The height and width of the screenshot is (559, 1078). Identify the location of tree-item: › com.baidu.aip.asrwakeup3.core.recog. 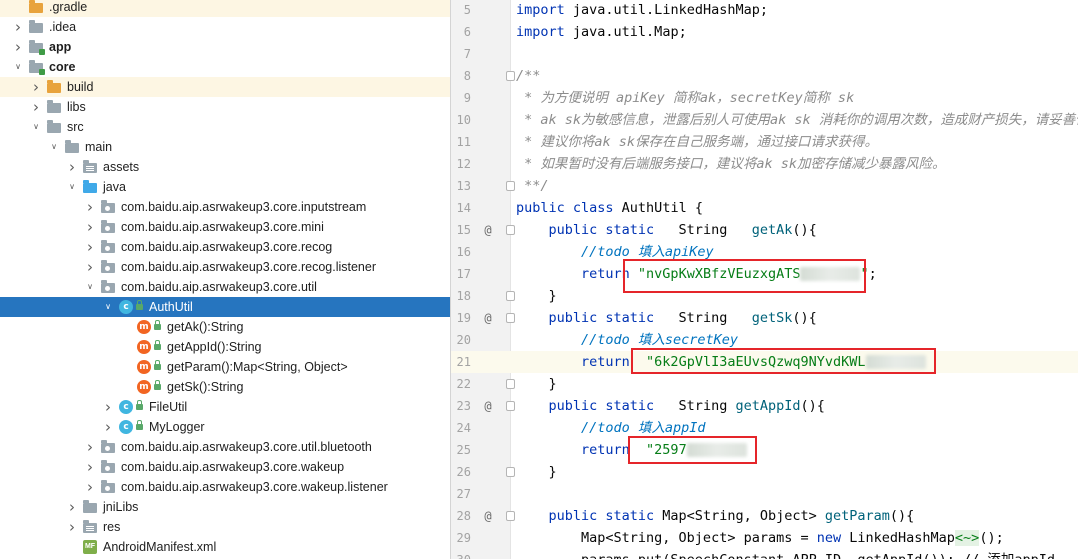
(225, 247).